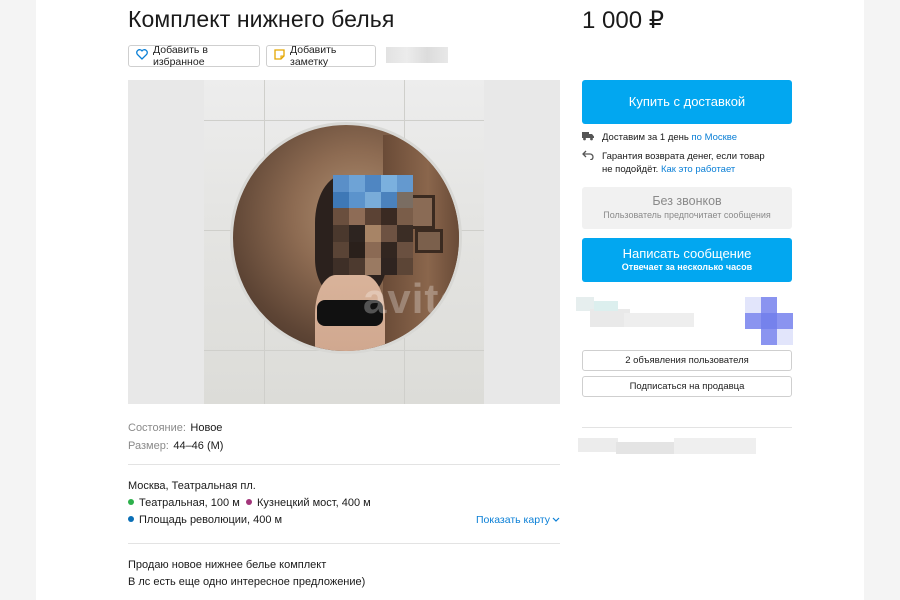 Image resolution: width=900 pixels, height=600 pixels. Describe the element at coordinates (588, 138) in the screenshot. I see `truck-icon` at that location.